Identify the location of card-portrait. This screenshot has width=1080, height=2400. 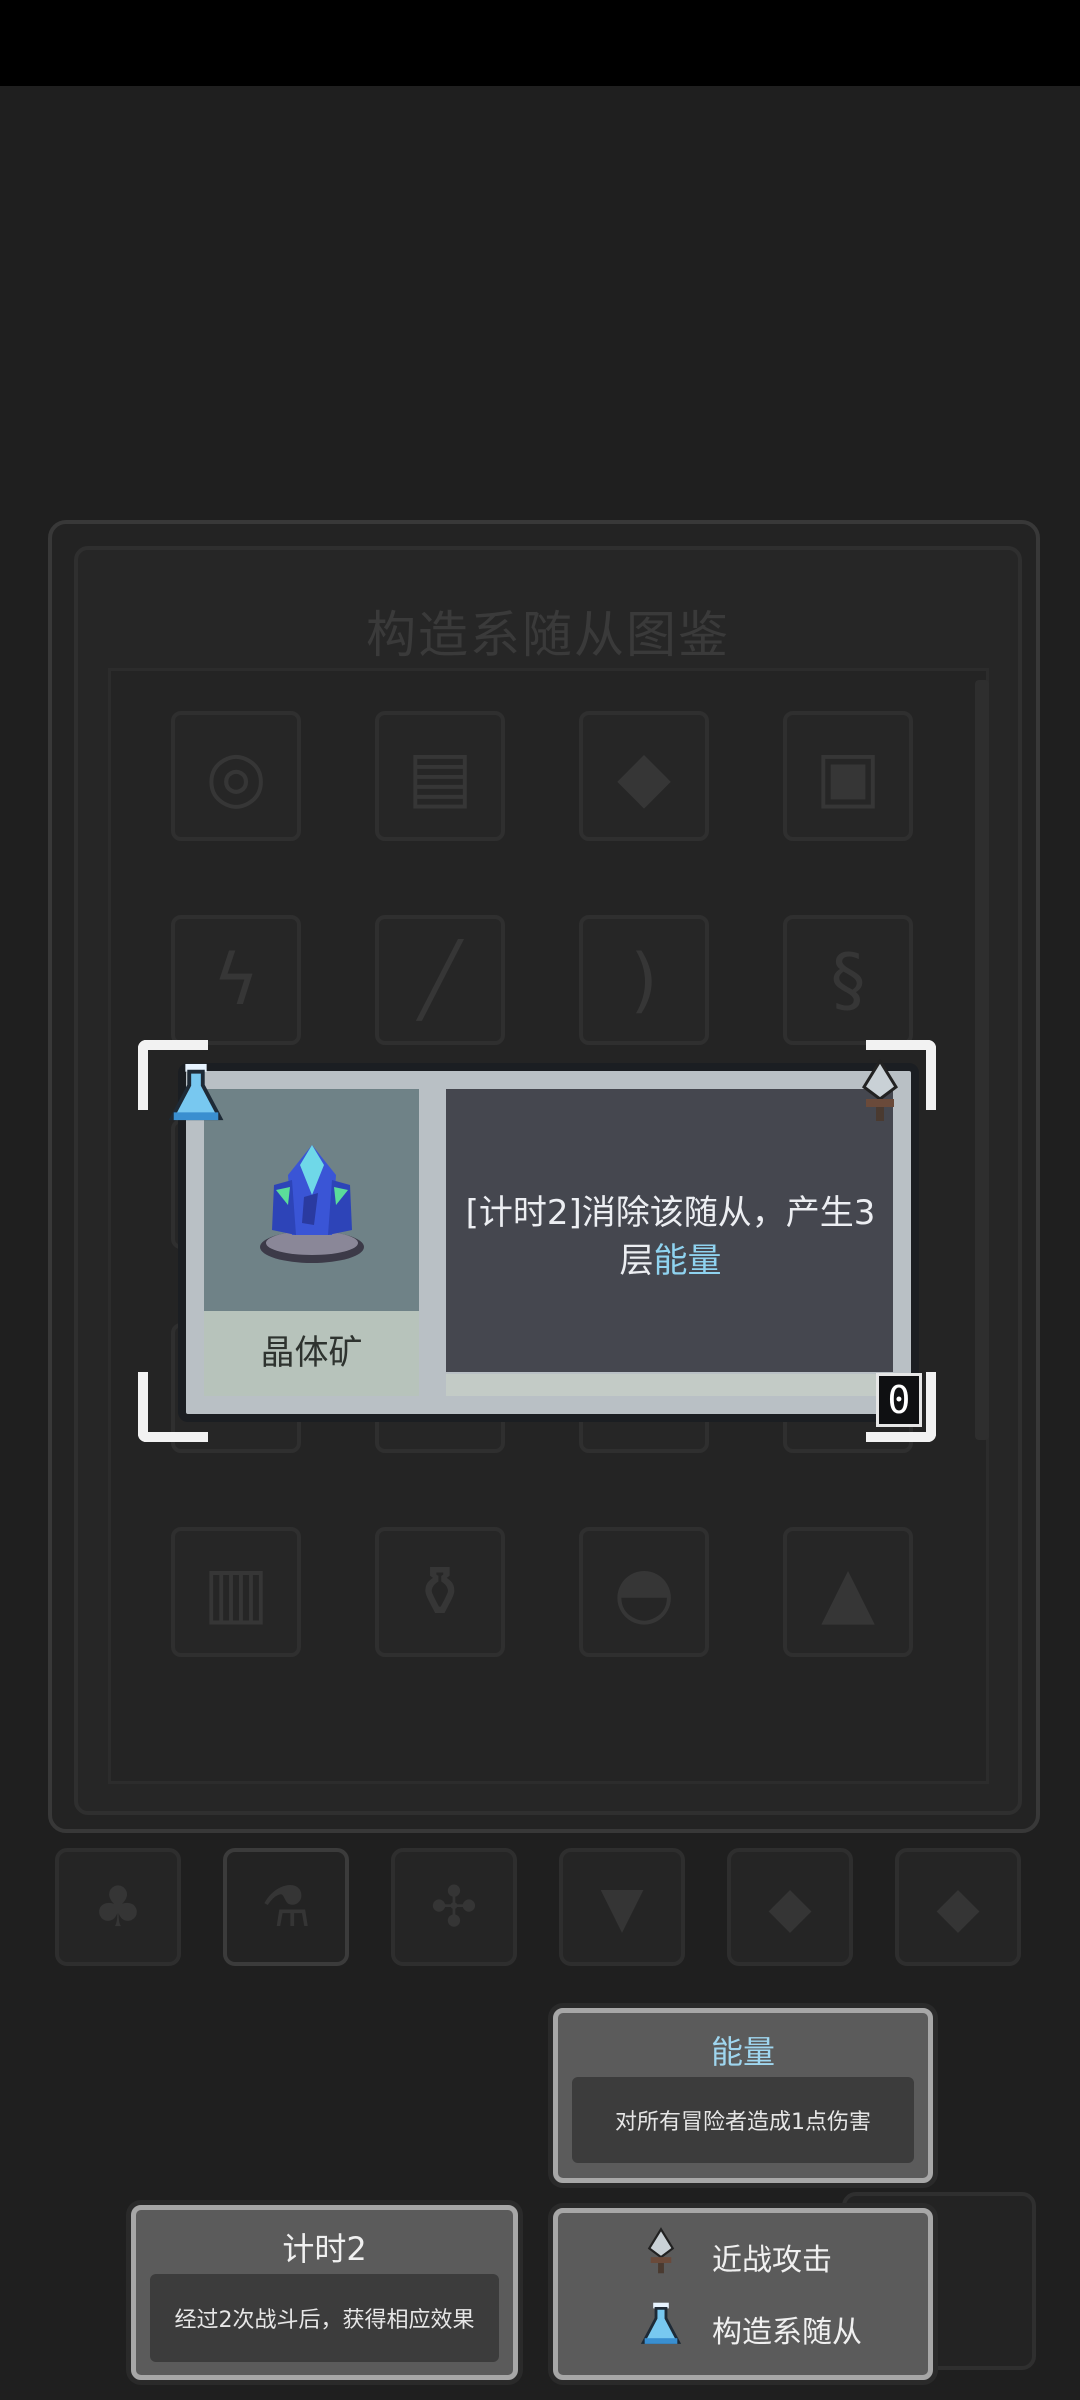
(311, 1200).